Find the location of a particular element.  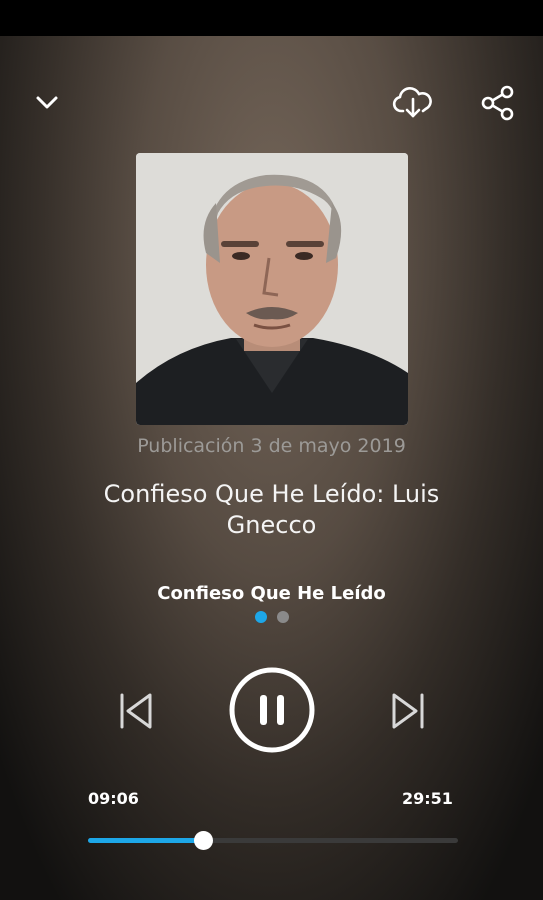

progress-fill is located at coordinates (145, 840).